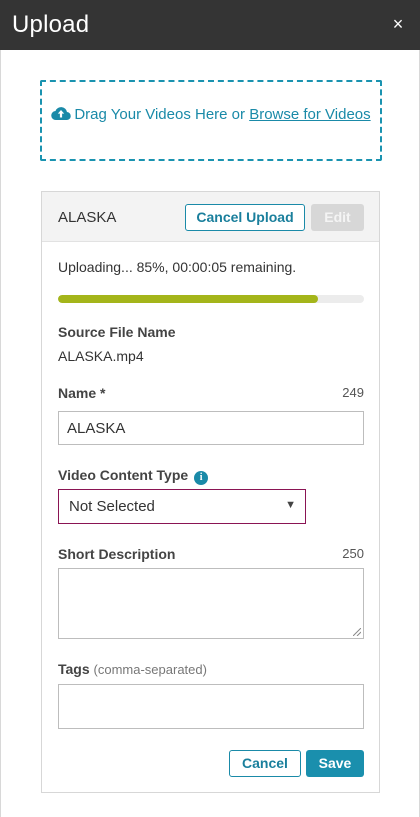 The width and height of the screenshot is (420, 817). What do you see at coordinates (123, 475) in the screenshot?
I see `content-type-label-text: Video Content Type` at bounding box center [123, 475].